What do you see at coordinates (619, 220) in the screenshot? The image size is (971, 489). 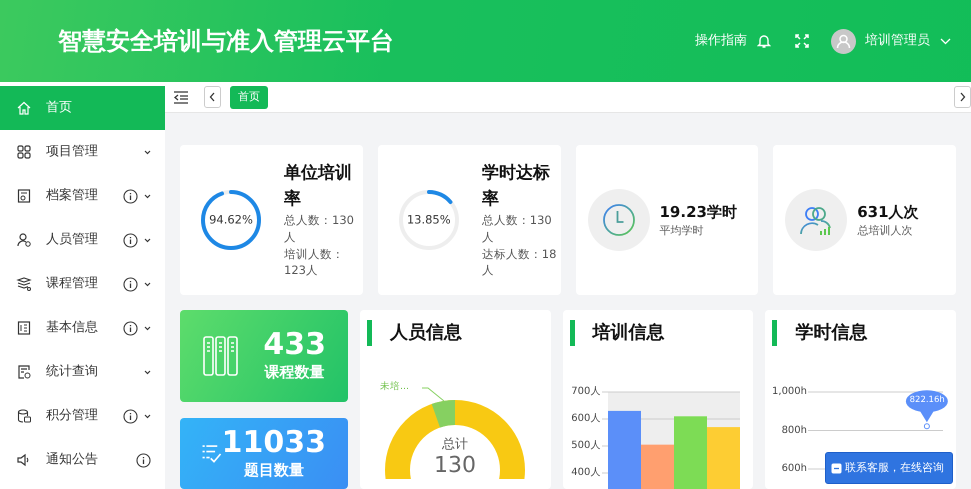 I see `clock-icon` at bounding box center [619, 220].